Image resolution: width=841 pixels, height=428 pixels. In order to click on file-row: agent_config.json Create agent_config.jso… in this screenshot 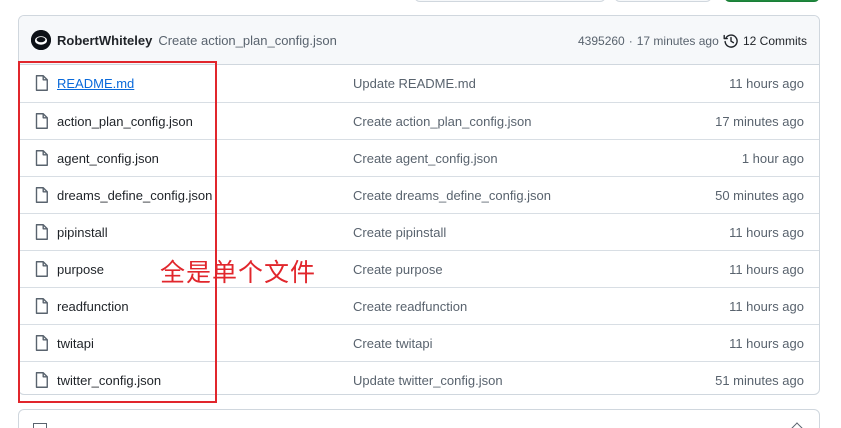, I will do `click(419, 157)`.